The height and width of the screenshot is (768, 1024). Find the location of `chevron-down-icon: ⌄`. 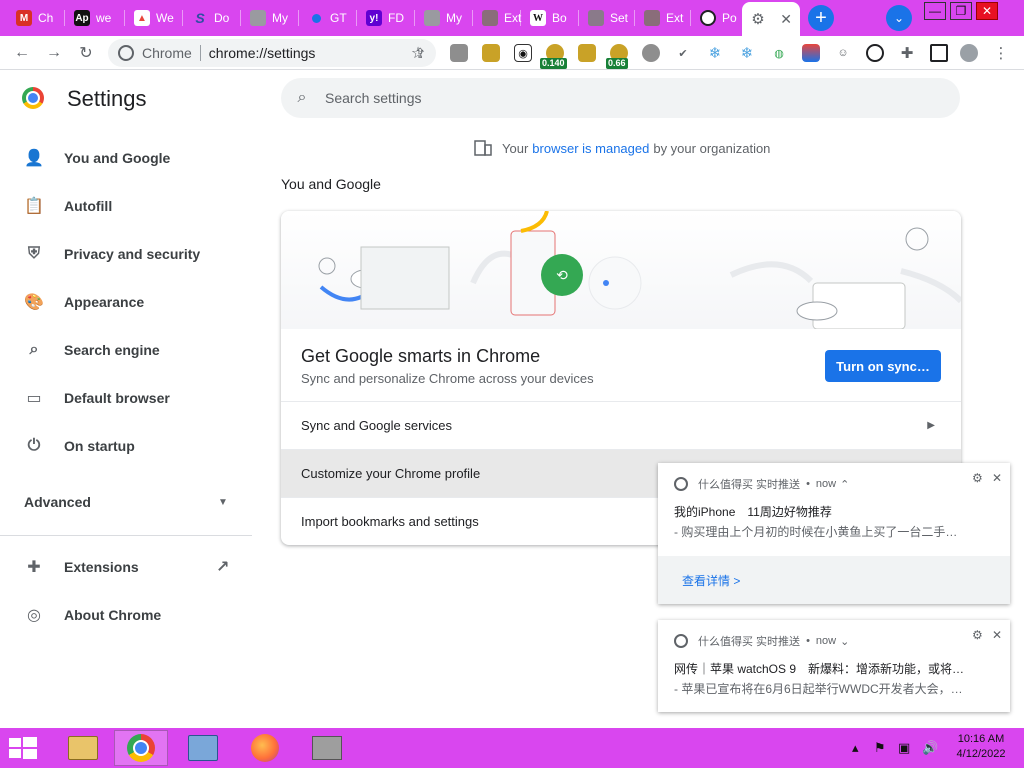

chevron-down-icon: ⌄ is located at coordinates (844, 641).